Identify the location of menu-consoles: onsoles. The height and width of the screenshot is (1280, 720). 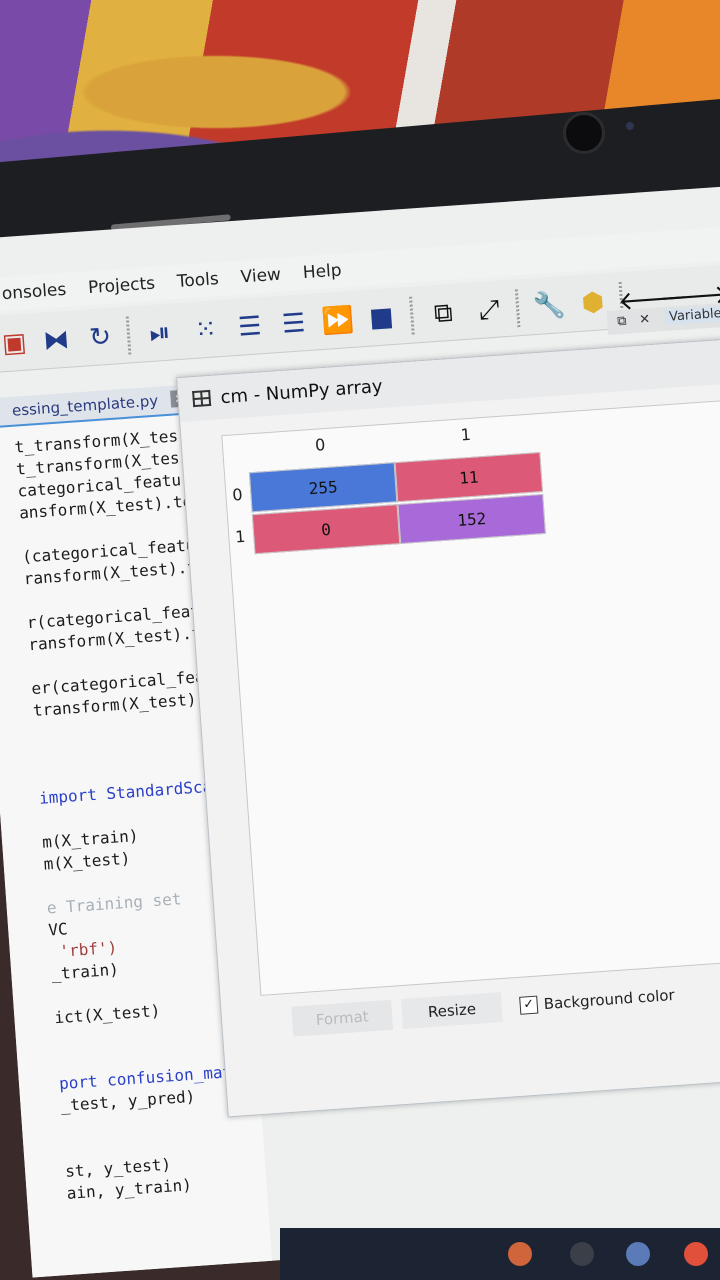
(34, 292).